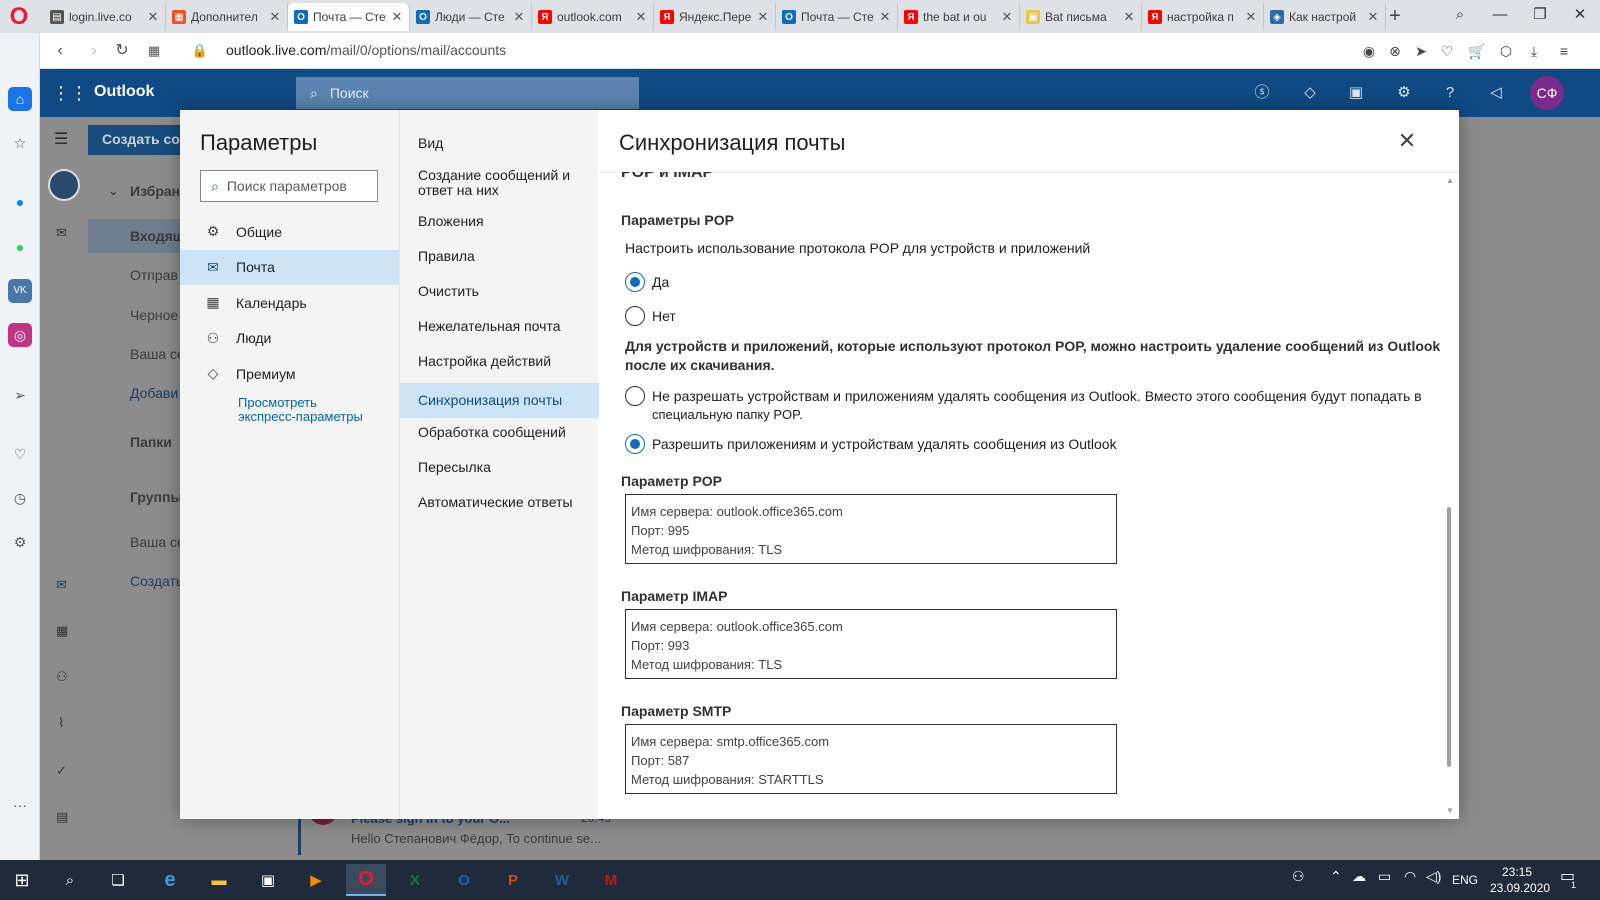 The width and height of the screenshot is (1600, 900). I want to click on word-icon: W, so click(562, 880).